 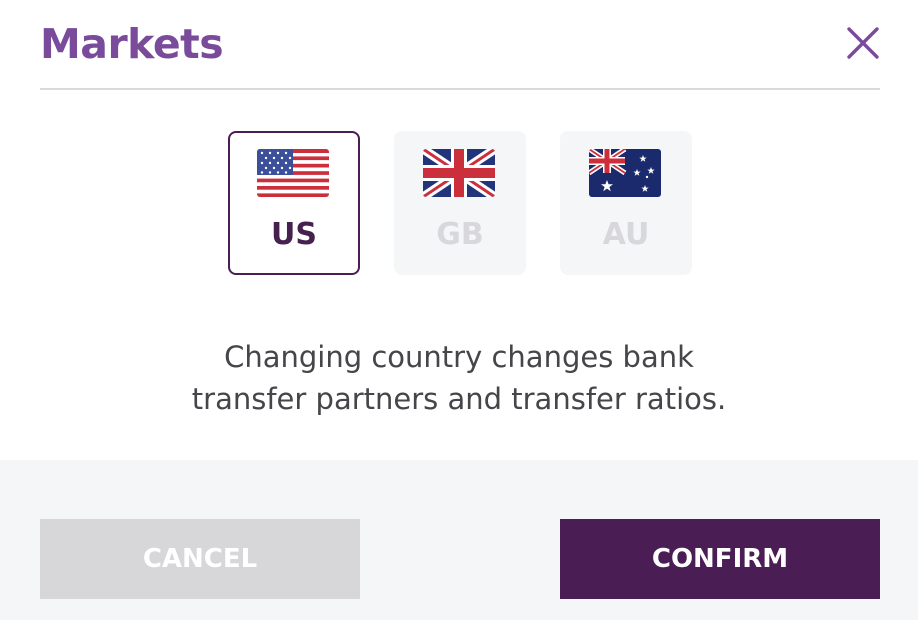 What do you see at coordinates (720, 559) in the screenshot?
I see `confirm-button: CONFIRM` at bounding box center [720, 559].